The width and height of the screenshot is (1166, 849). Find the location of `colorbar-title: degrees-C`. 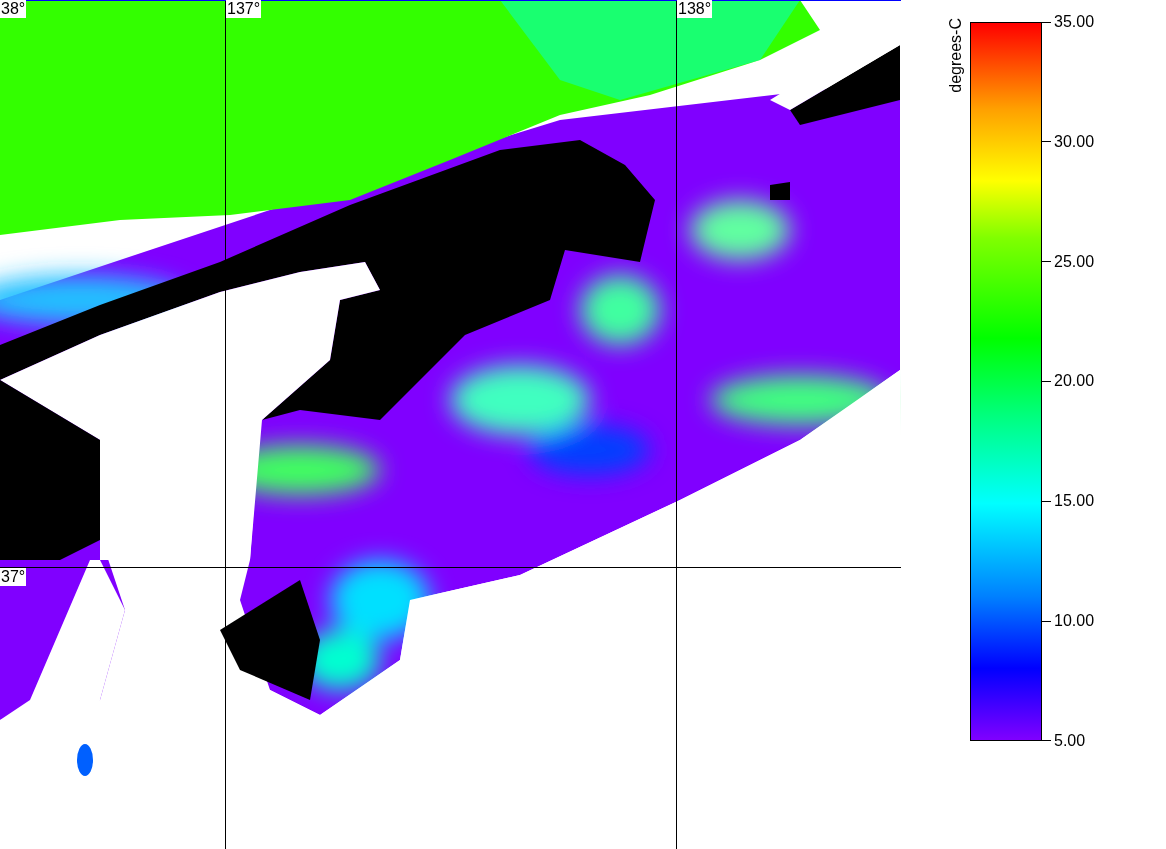

colorbar-title: degrees-C is located at coordinates (956, 55).